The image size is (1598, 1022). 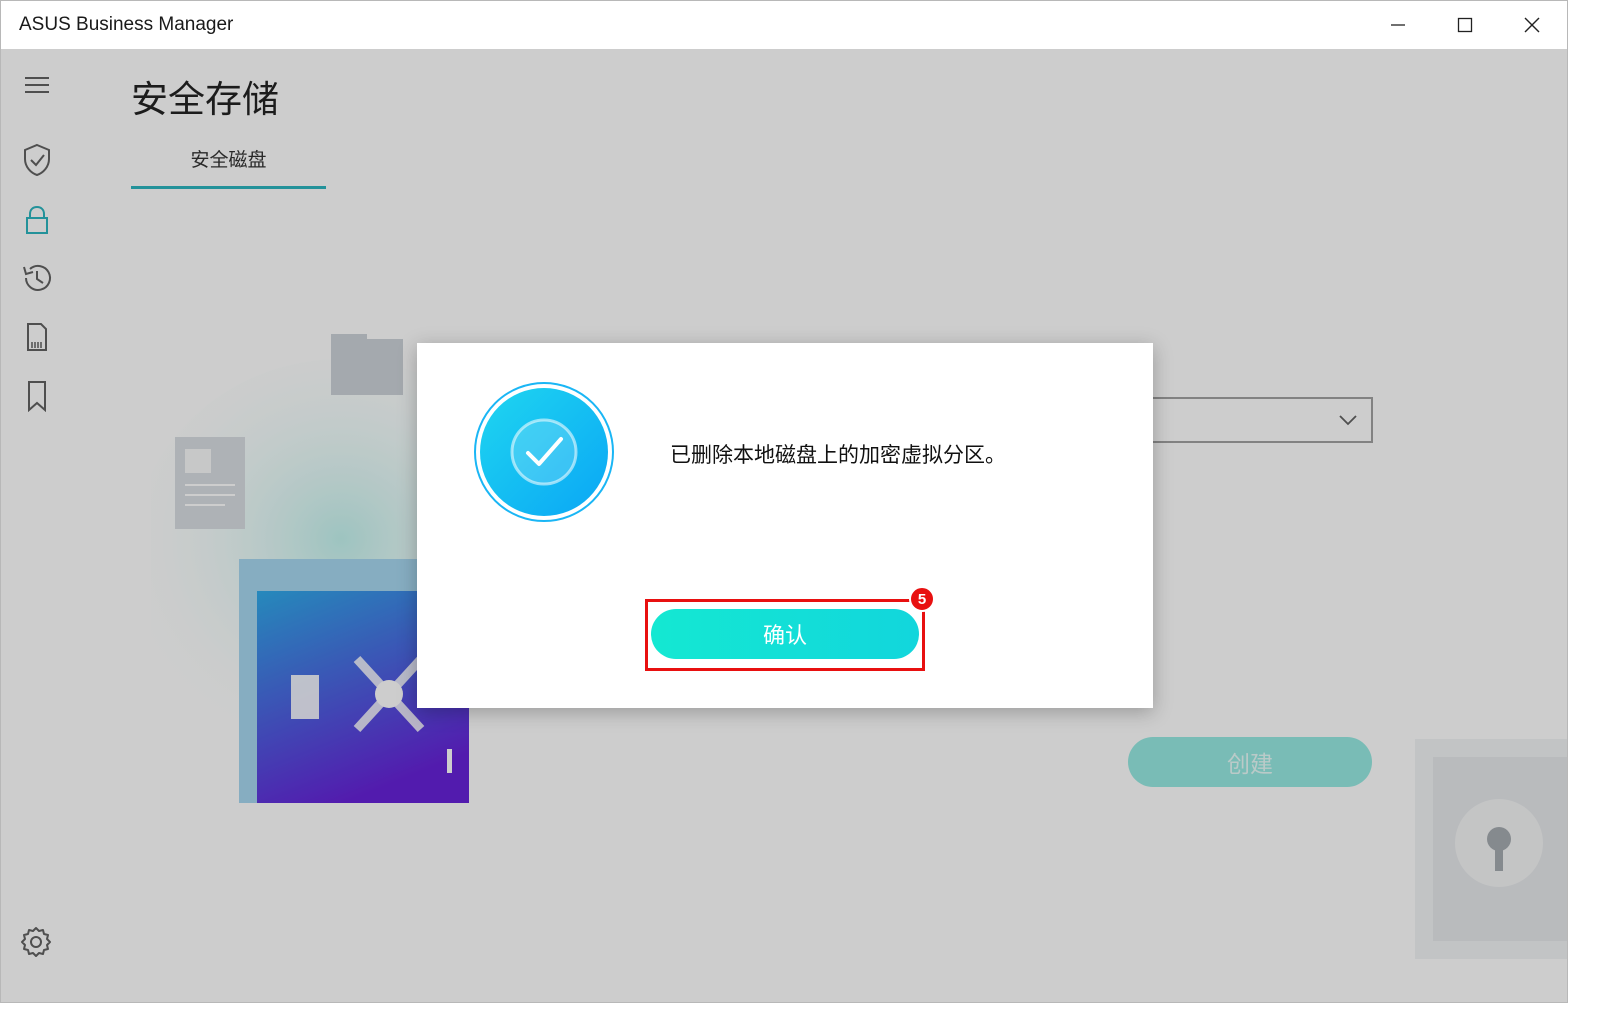 I want to click on close-button, so click(x=1532, y=25).